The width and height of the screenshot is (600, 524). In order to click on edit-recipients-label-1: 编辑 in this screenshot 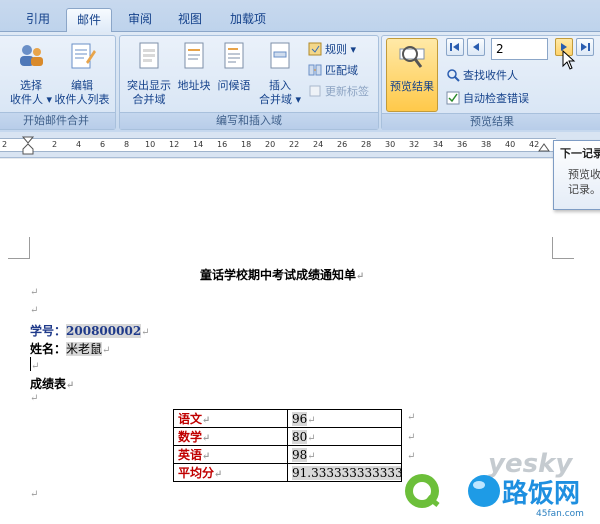, I will do `click(82, 85)`.